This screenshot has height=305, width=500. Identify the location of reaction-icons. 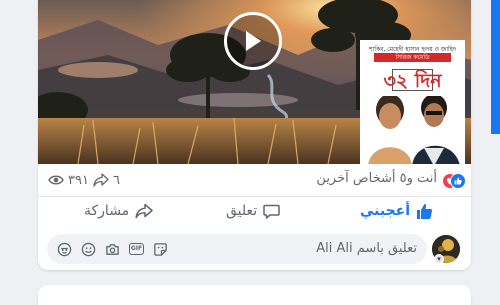
(454, 181).